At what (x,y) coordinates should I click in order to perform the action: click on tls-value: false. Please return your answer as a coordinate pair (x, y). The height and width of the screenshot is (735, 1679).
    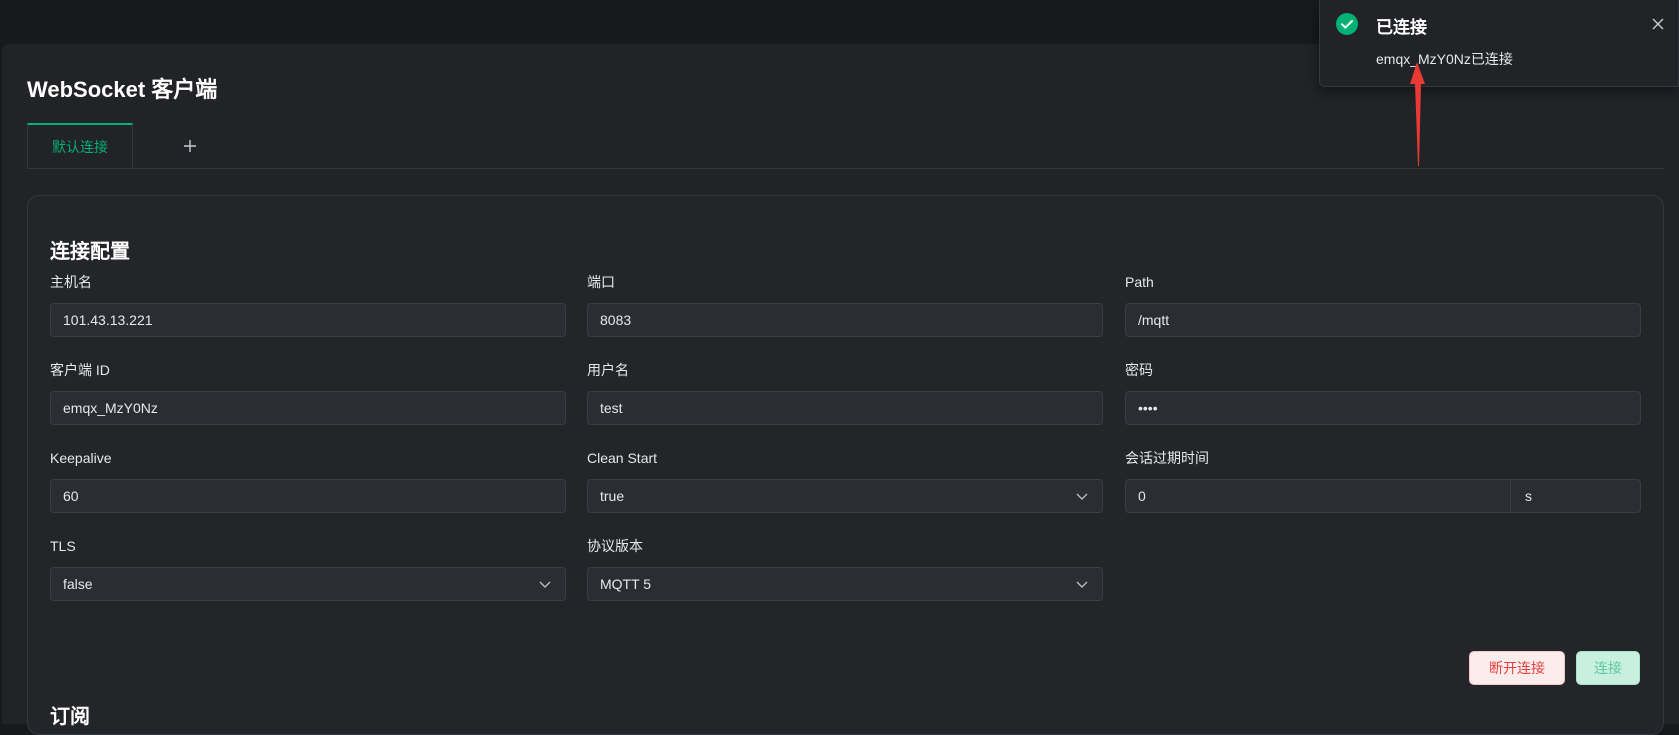
    Looking at the image, I should click on (78, 584).